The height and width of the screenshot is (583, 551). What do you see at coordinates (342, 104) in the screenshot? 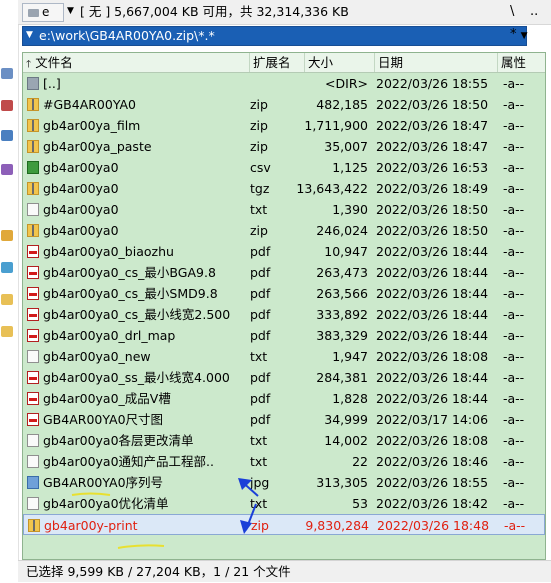
I see `file-size: 482,185` at bounding box center [342, 104].